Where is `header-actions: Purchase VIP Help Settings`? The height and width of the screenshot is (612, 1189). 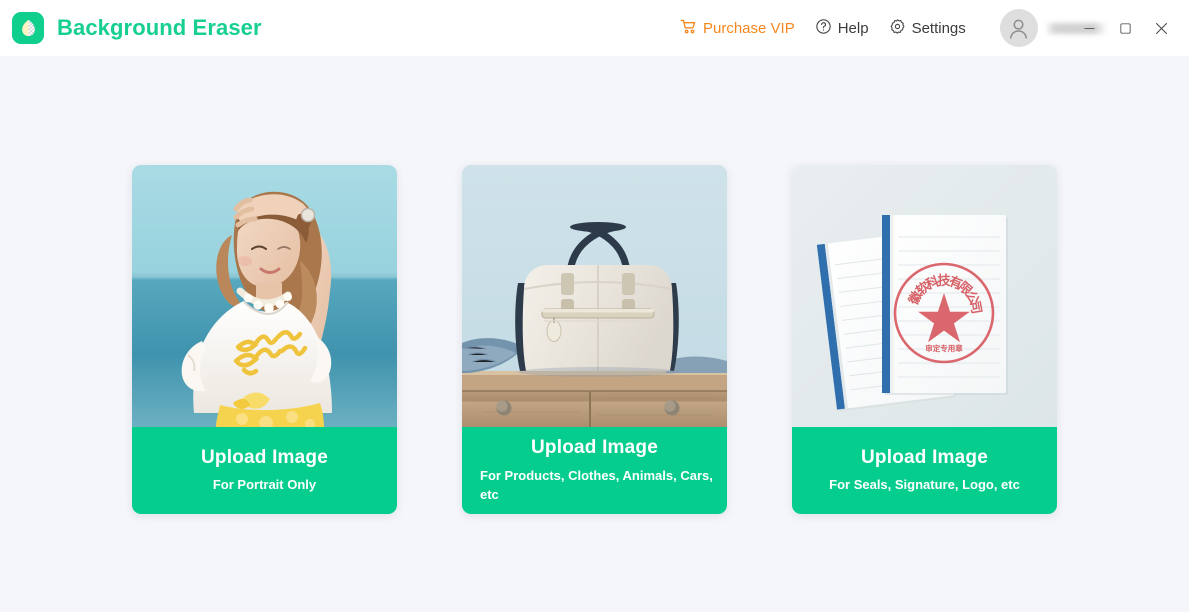 header-actions: Purchase VIP Help Settings is located at coordinates (893, 28).